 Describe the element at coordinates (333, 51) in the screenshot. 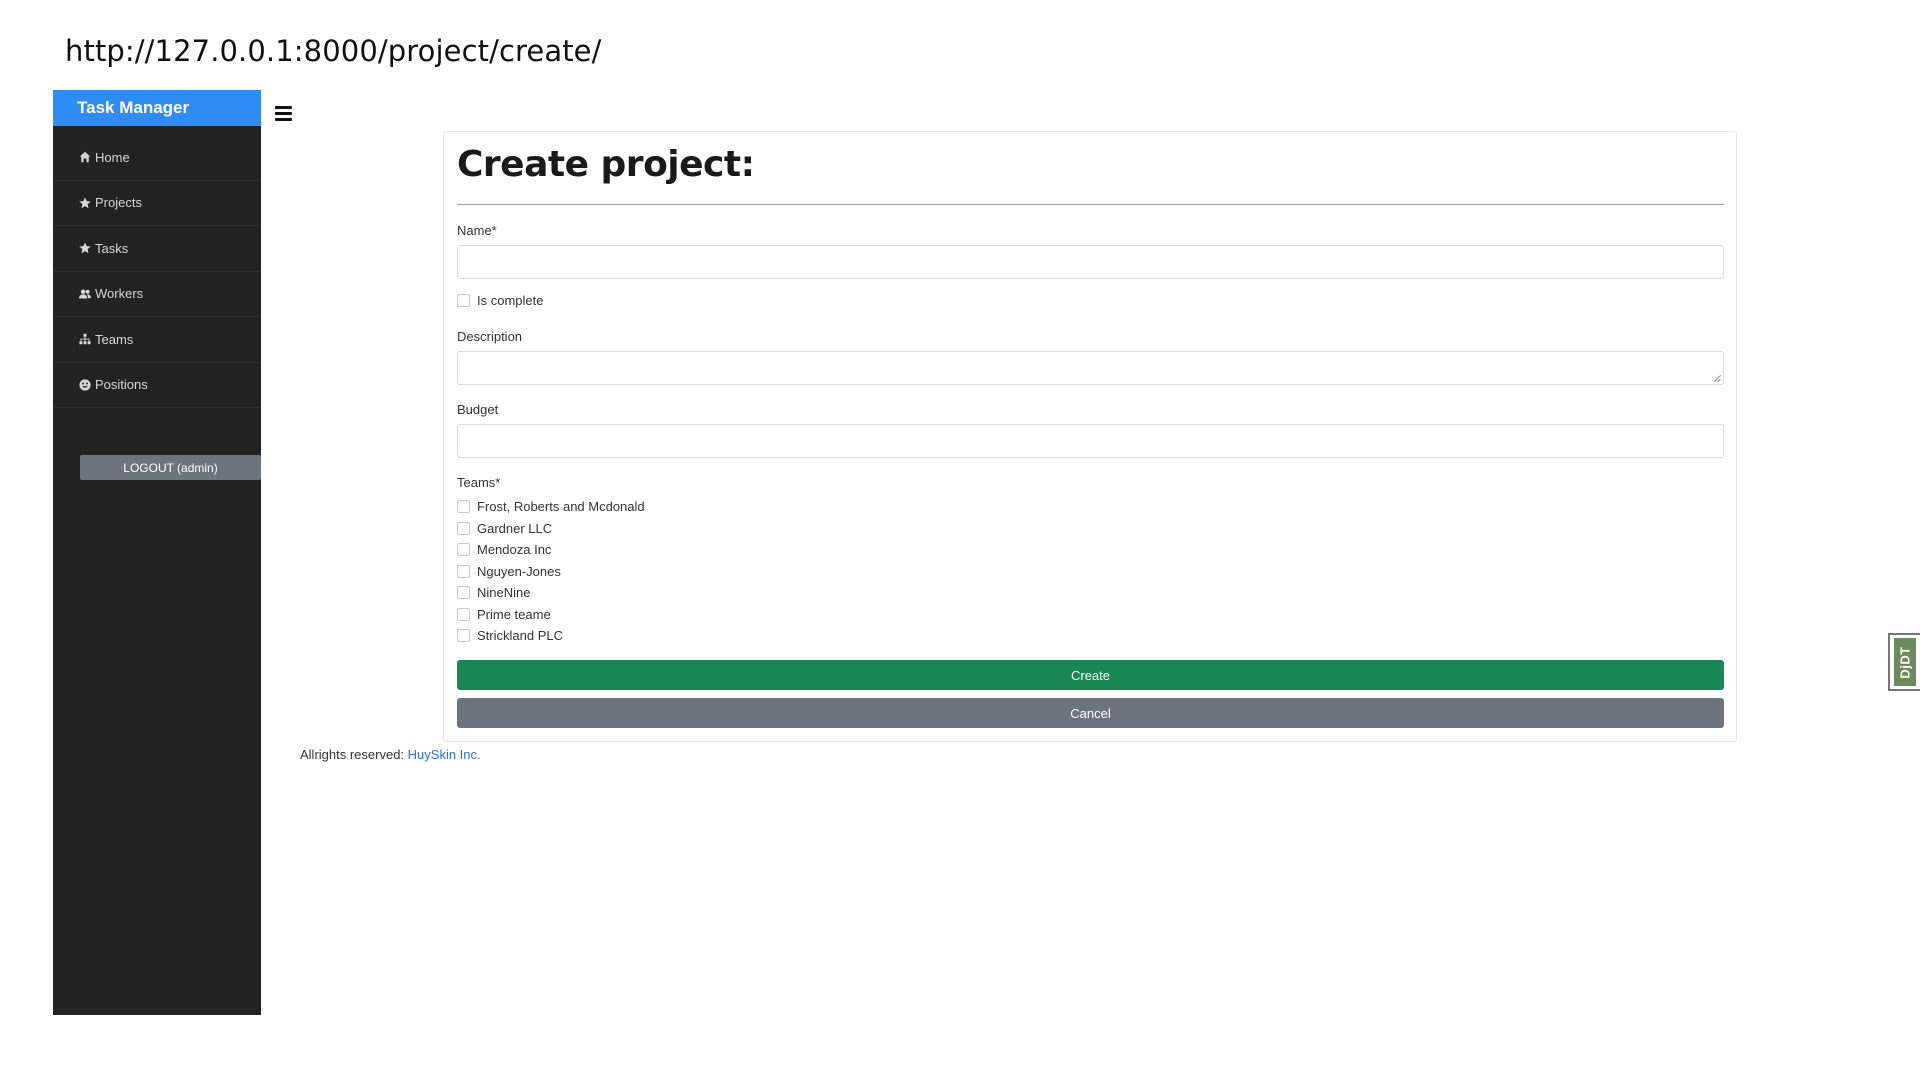

I see `url-caption: http://127.0.0.1:8000/project/create/` at that location.